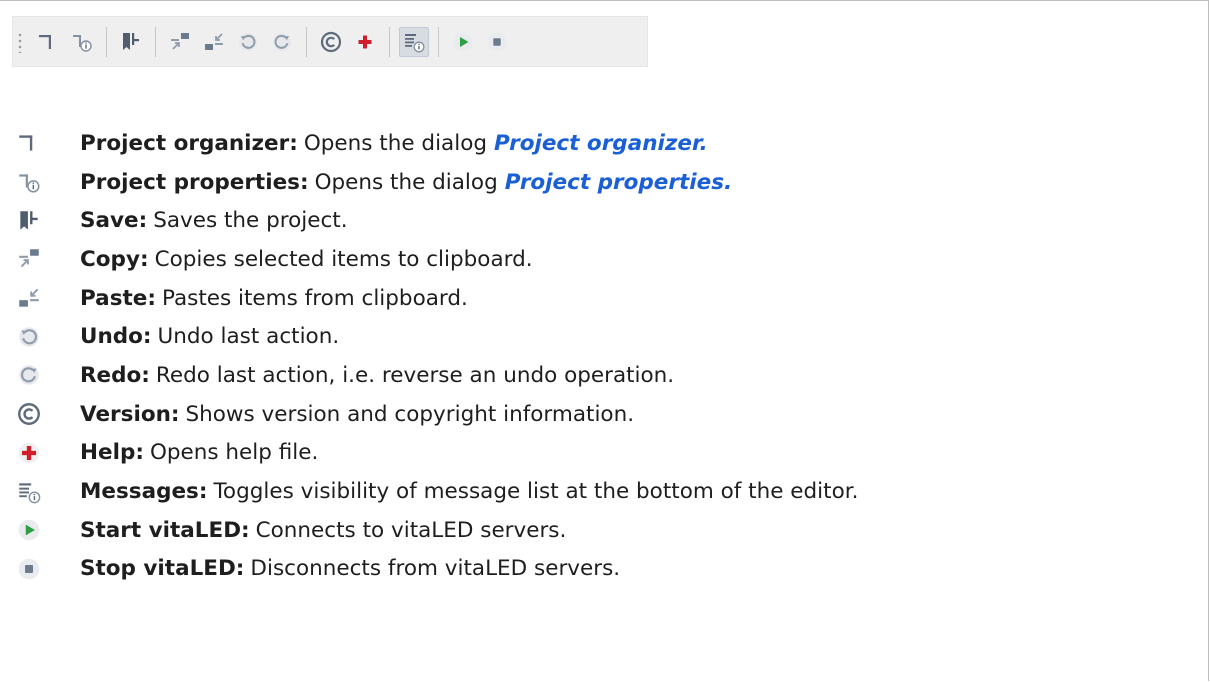 This screenshot has height=682, width=1210. Describe the element at coordinates (20, 41) in the screenshot. I see `toolbar-grip-handle` at that location.